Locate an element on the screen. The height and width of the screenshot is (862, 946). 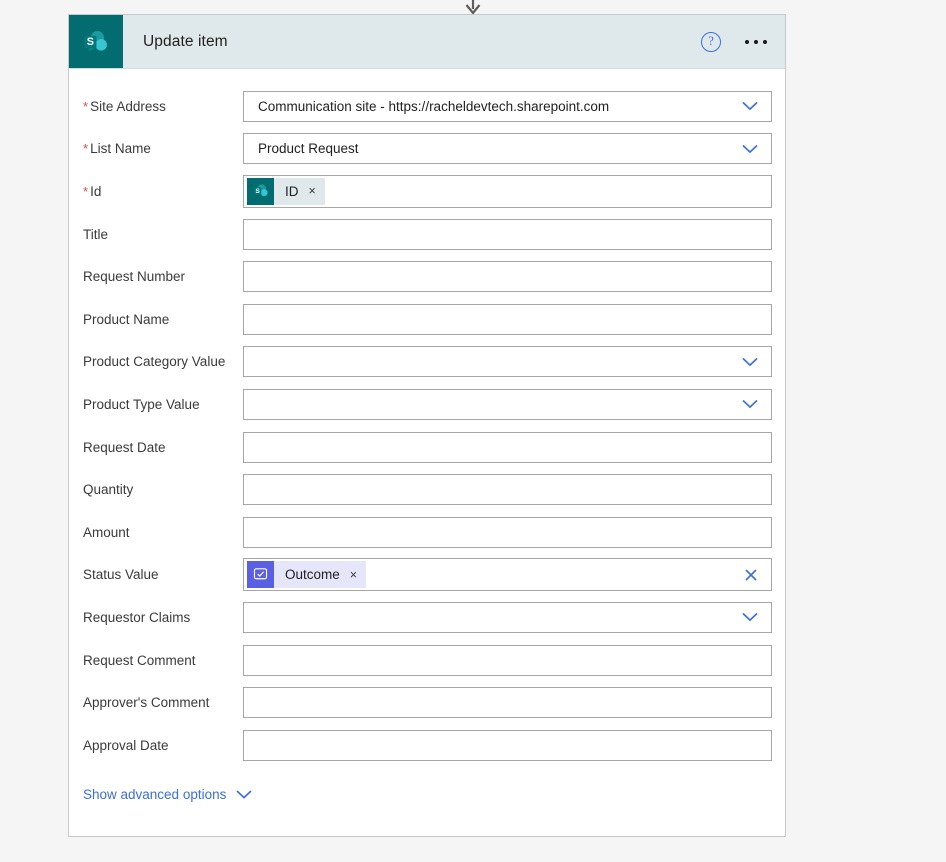
form-row: Request Date is located at coordinates (427, 447).